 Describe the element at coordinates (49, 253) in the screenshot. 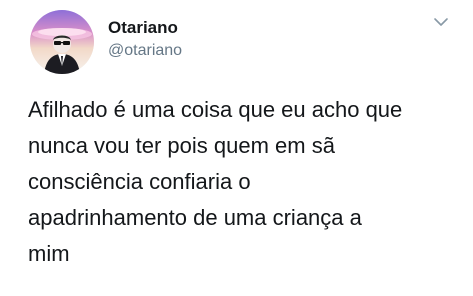

I see `tweet-text-line: mim` at that location.